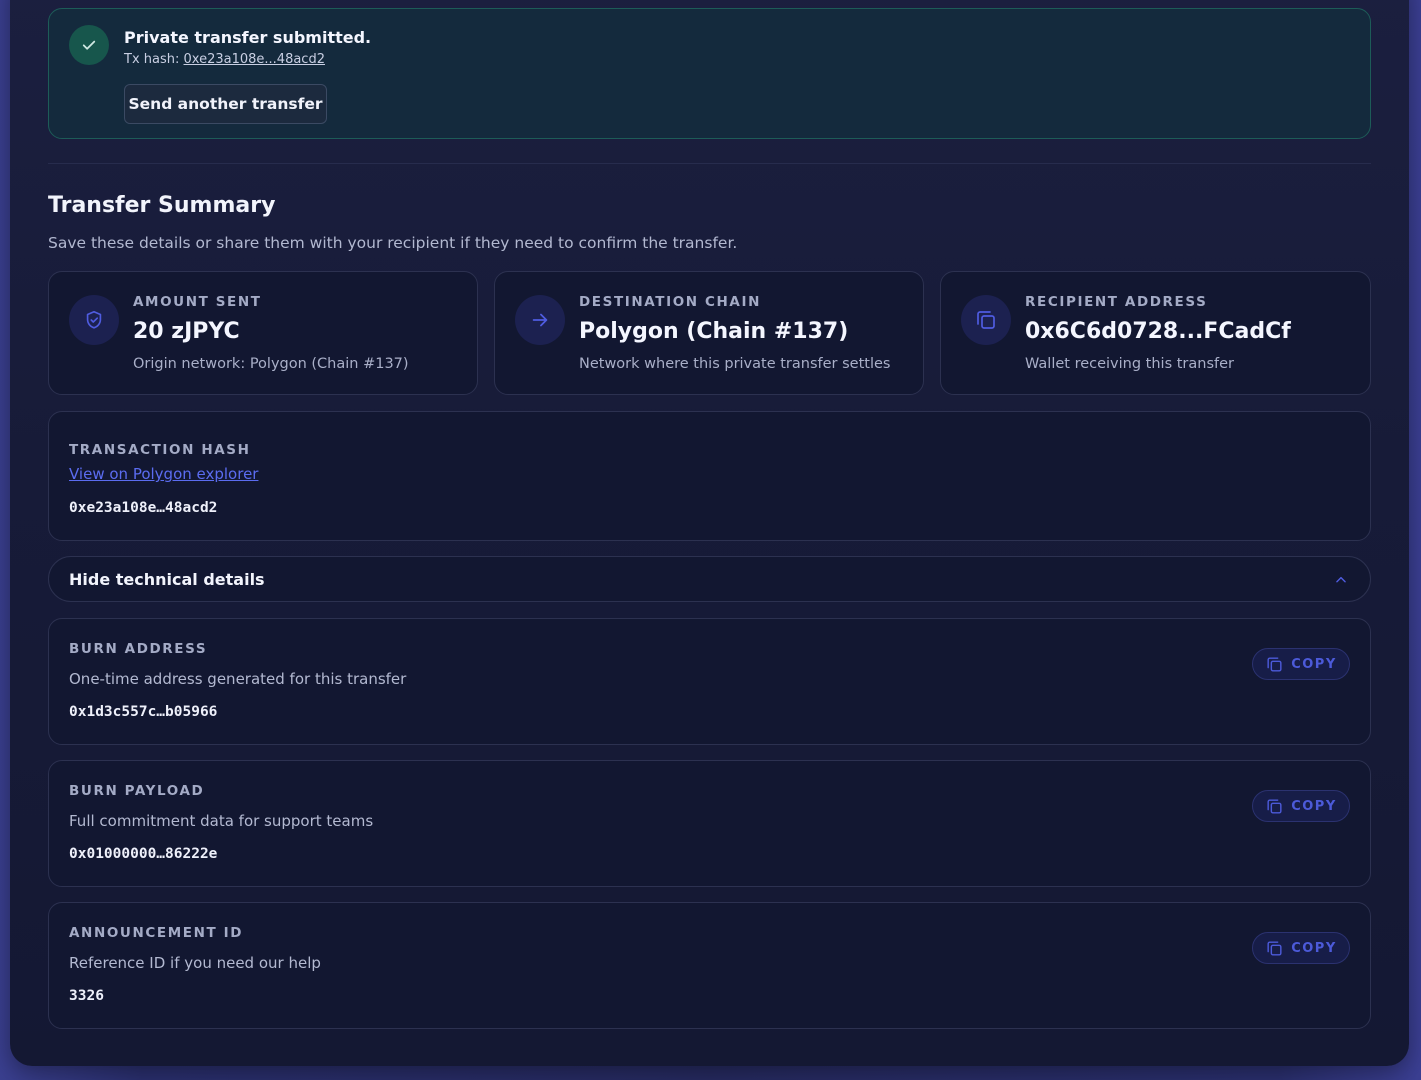 This screenshot has width=1421, height=1080. I want to click on success-title: Private transfer submitted., so click(248, 37).